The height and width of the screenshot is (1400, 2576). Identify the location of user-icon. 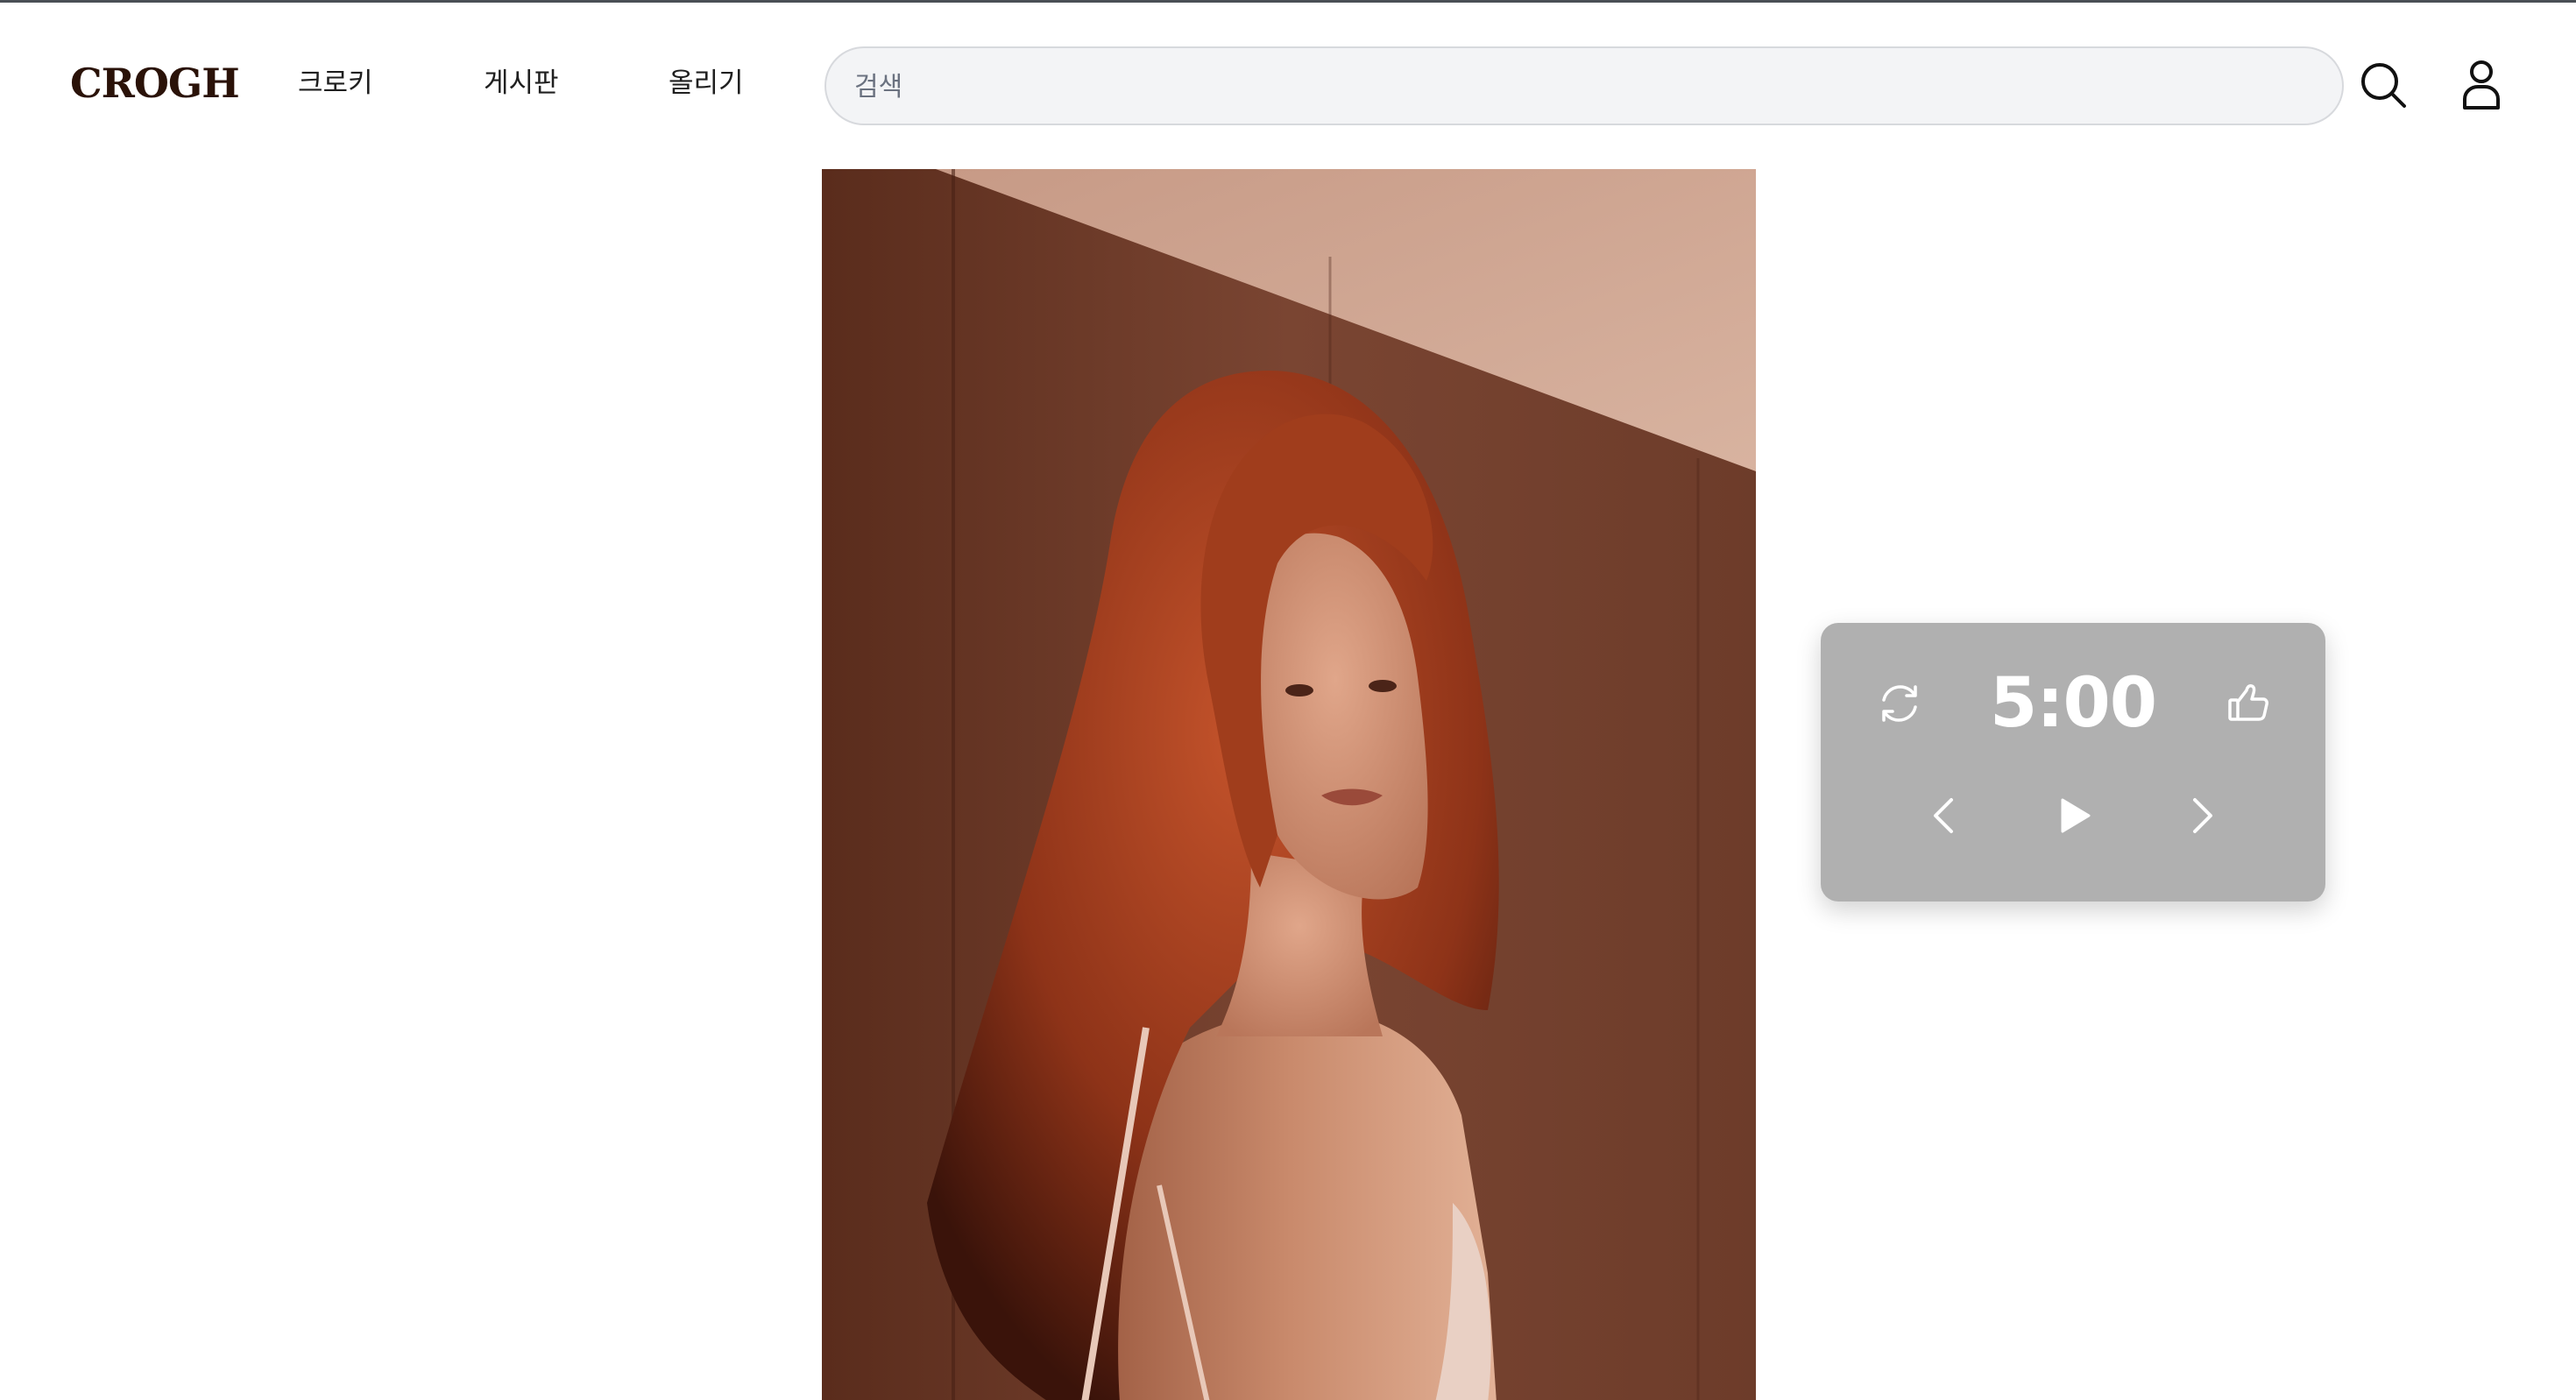
(2481, 85).